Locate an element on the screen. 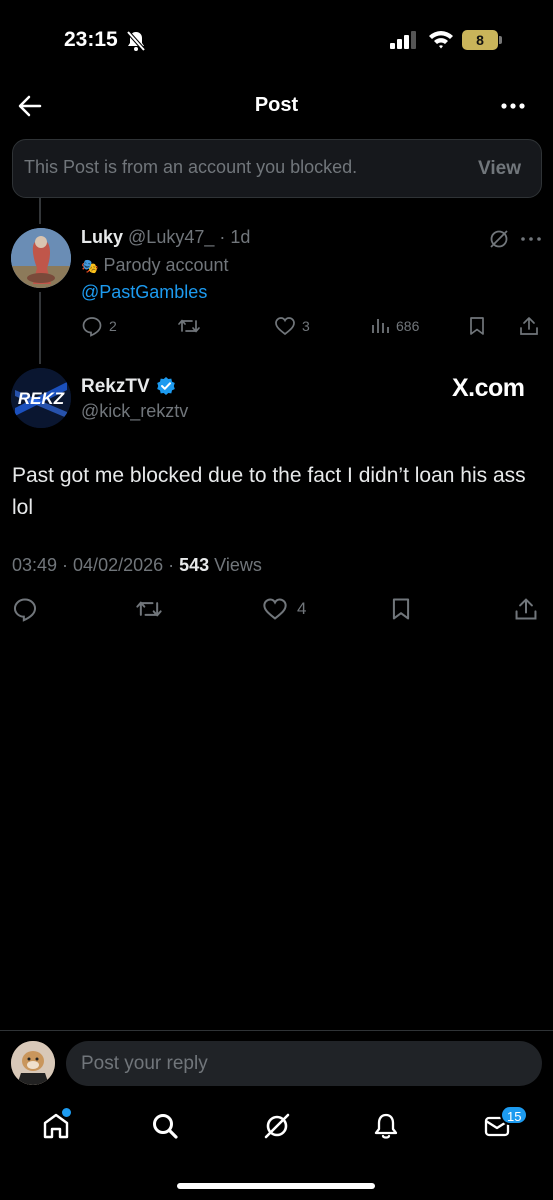  reply-button is located at coordinates (25, 609).